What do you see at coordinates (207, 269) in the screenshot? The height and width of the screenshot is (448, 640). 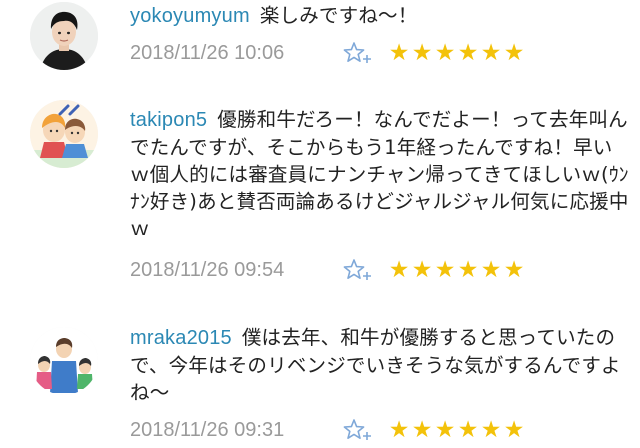 I see `comment-timestamp: 2018/11/26 09:54` at bounding box center [207, 269].